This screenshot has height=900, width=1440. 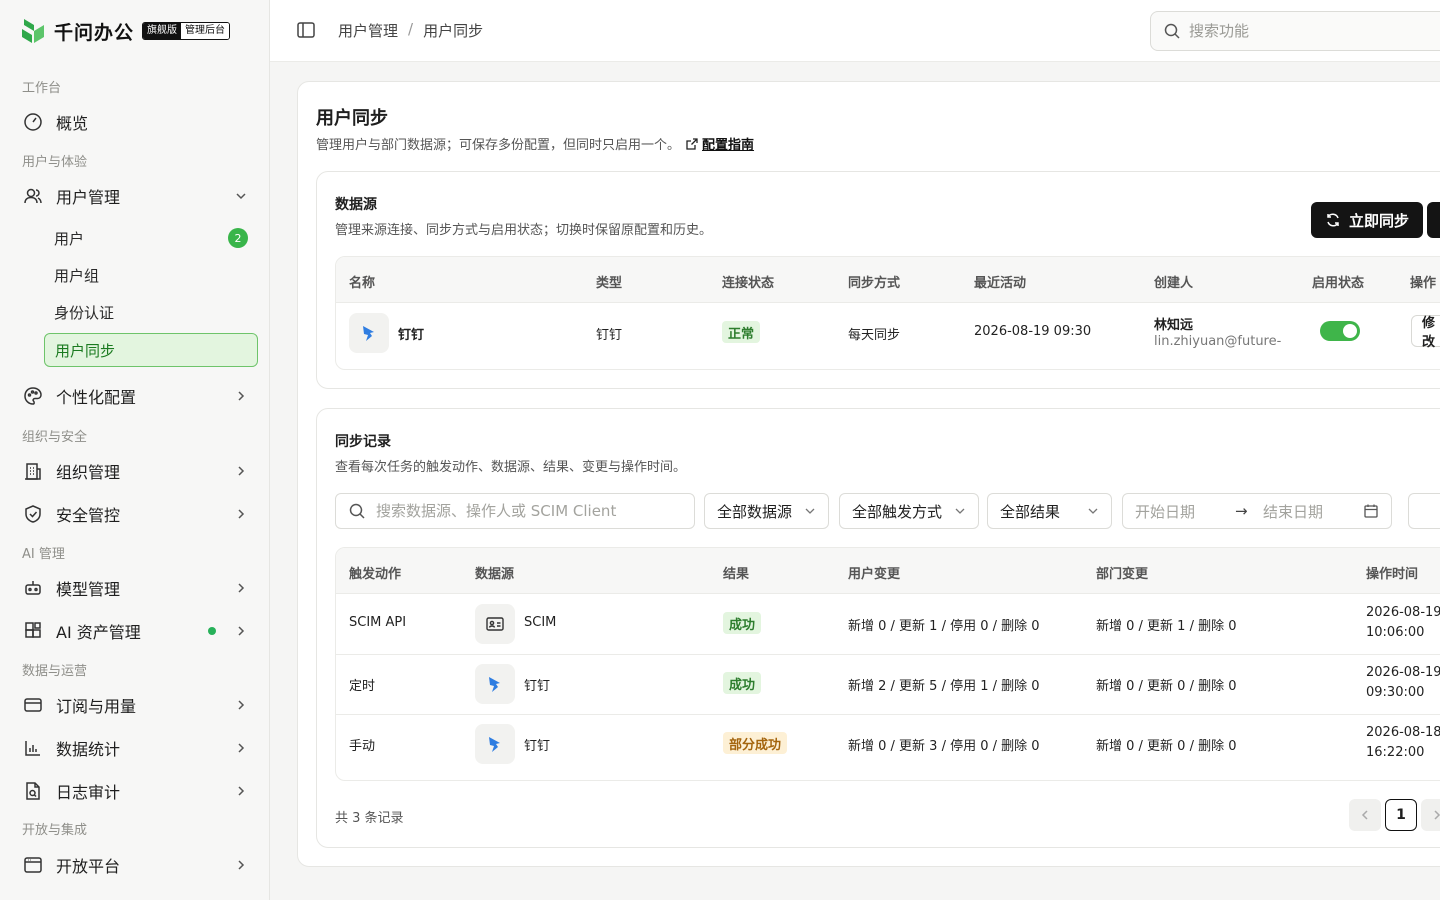 What do you see at coordinates (135, 471) in the screenshot?
I see `sidebar-item-org-manage: 组织管理` at bounding box center [135, 471].